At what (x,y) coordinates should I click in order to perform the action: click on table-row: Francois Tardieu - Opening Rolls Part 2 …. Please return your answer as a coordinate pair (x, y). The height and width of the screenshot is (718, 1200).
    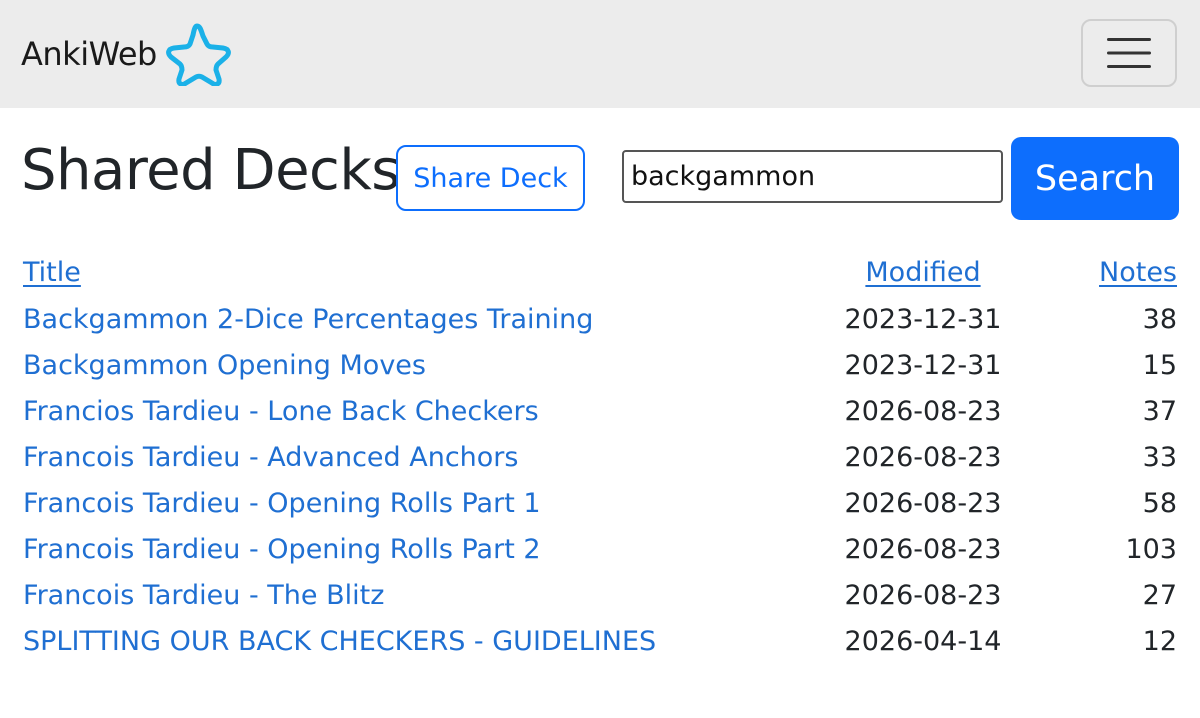
    Looking at the image, I should click on (600, 549).